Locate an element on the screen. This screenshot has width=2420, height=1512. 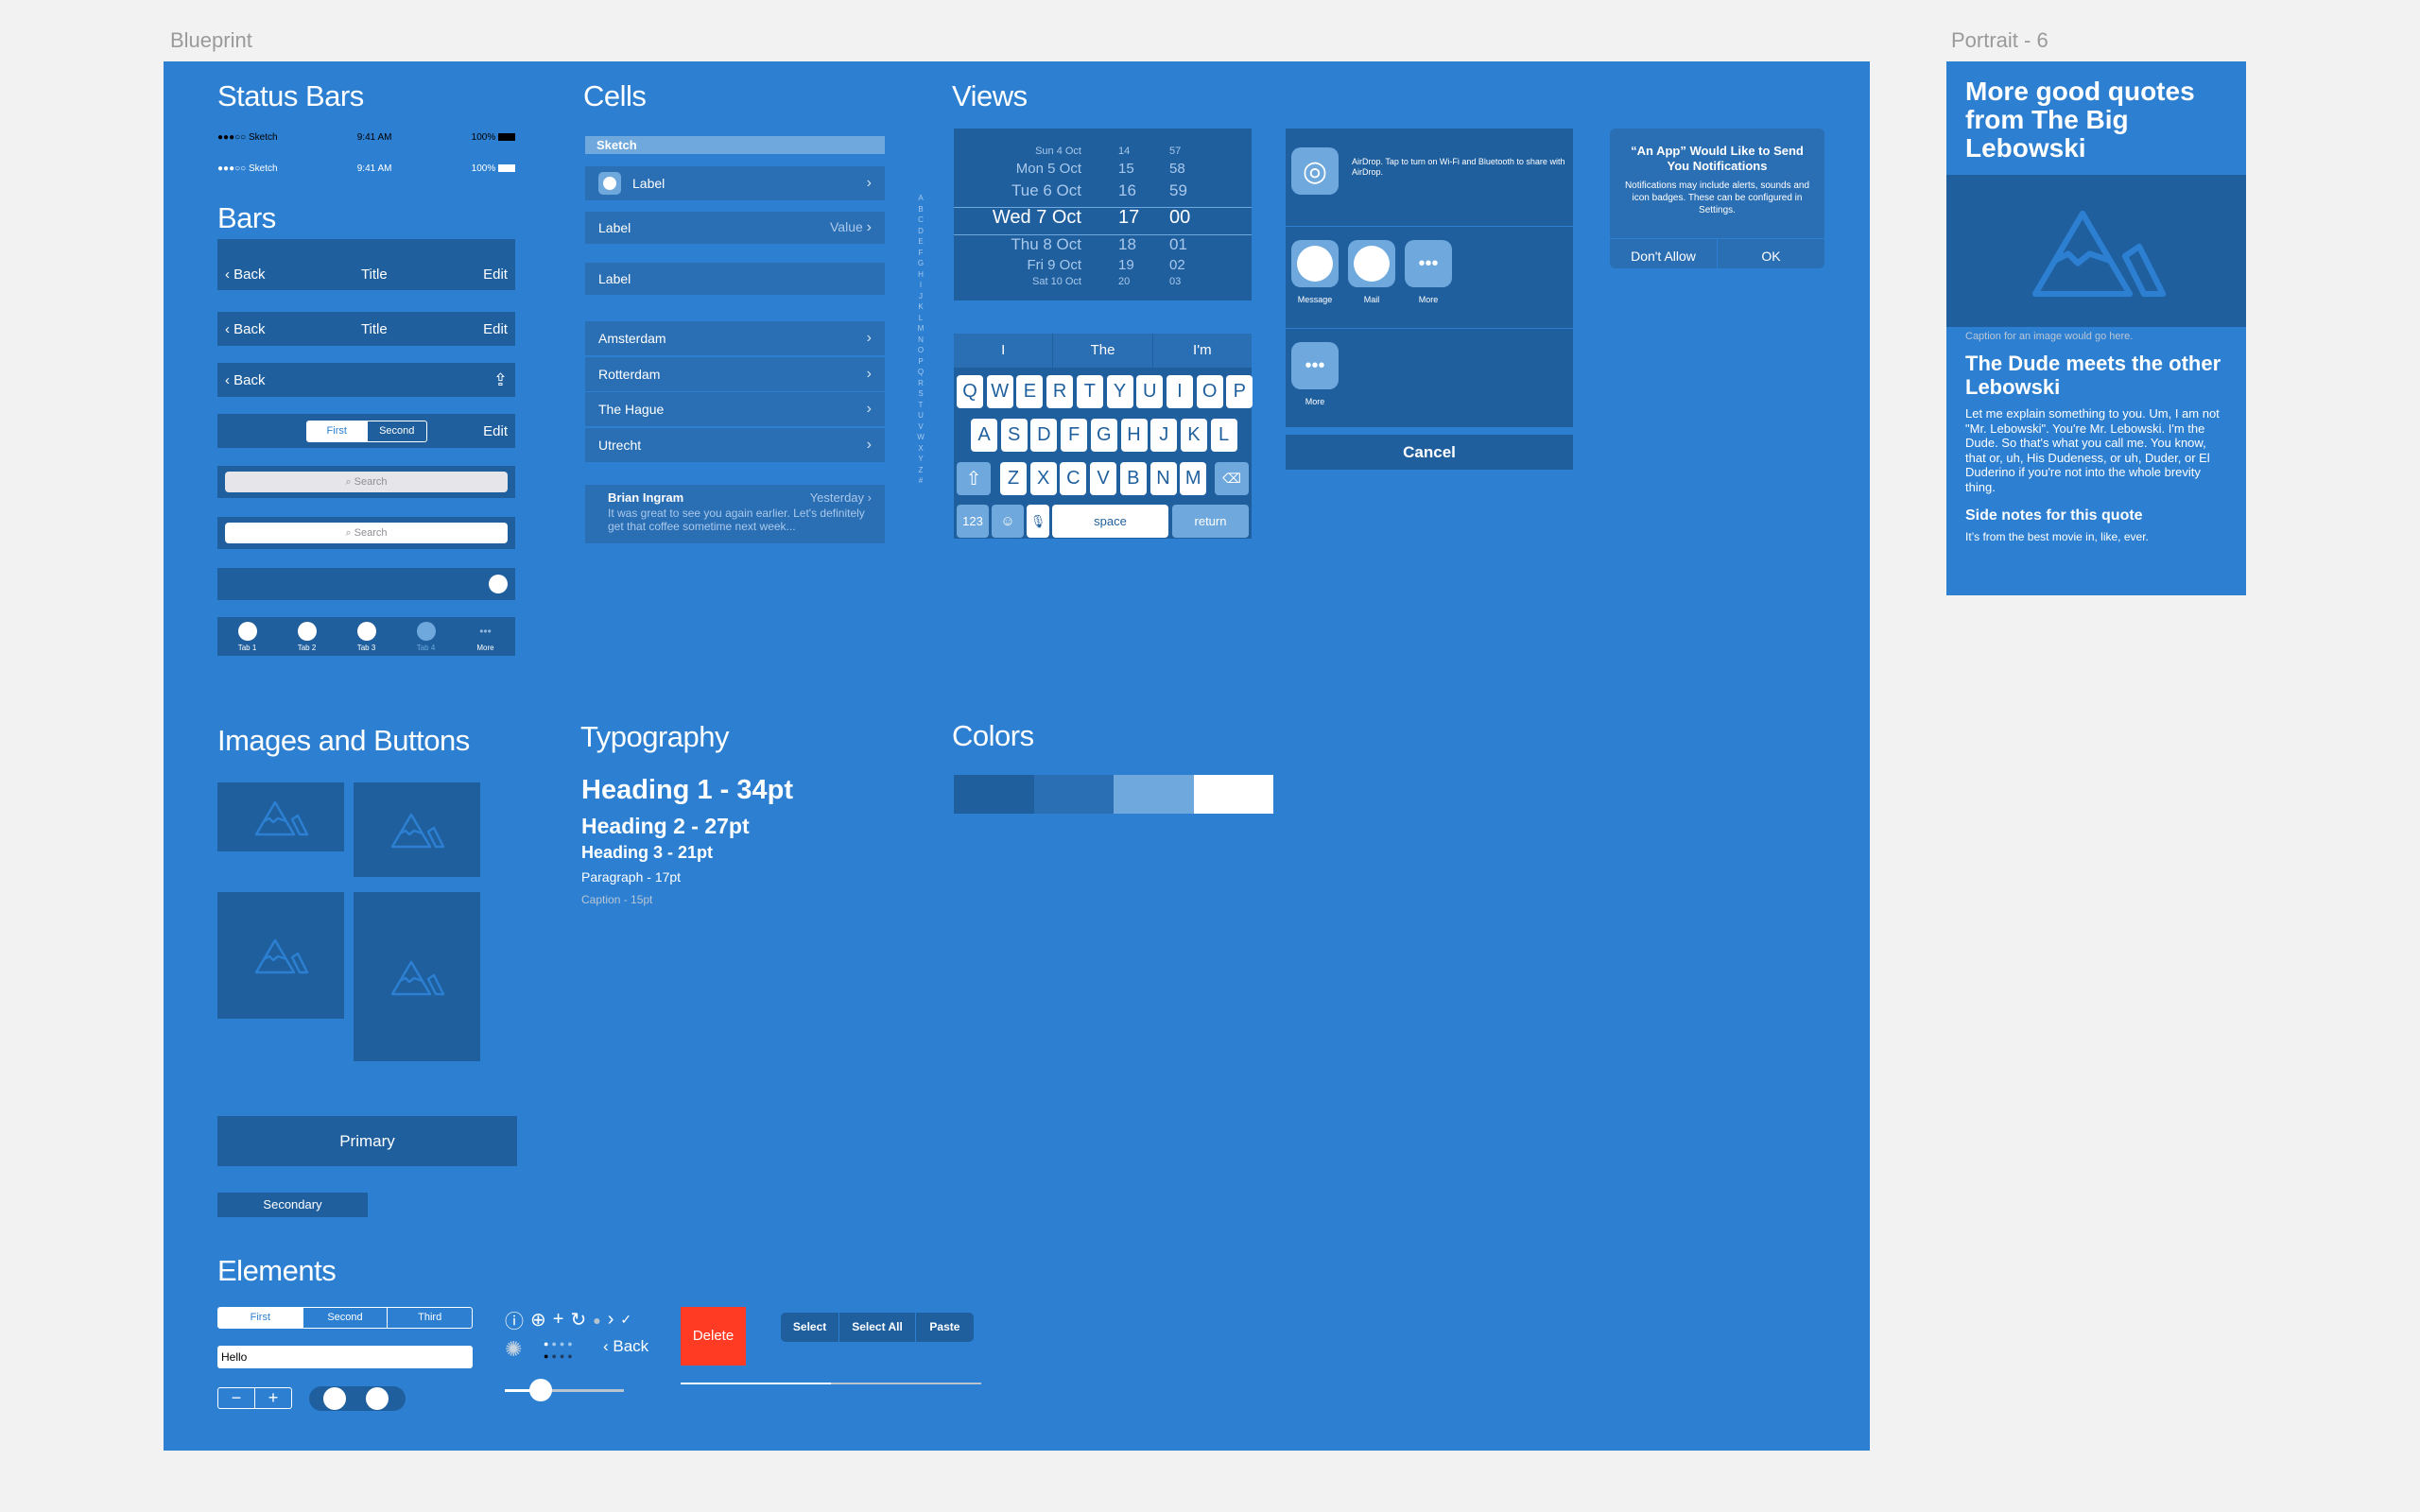
key-a: A is located at coordinates (984, 435).